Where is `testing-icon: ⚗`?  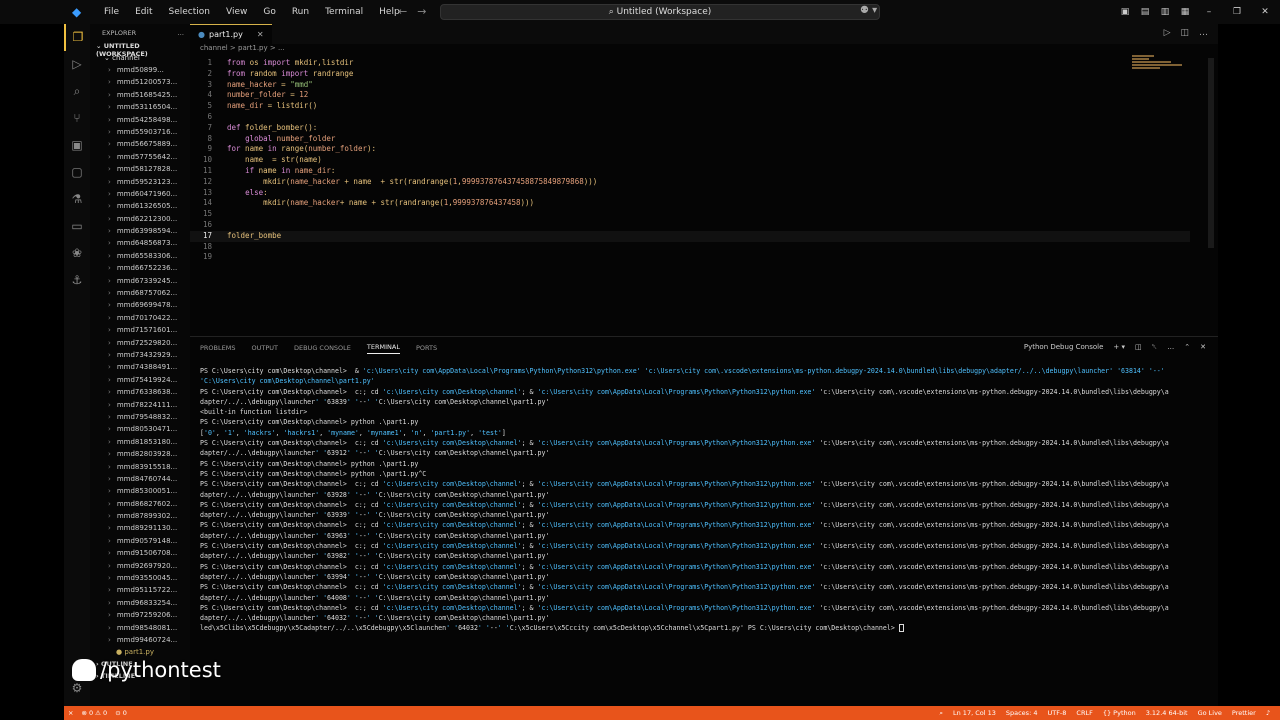 testing-icon: ⚗ is located at coordinates (77, 199).